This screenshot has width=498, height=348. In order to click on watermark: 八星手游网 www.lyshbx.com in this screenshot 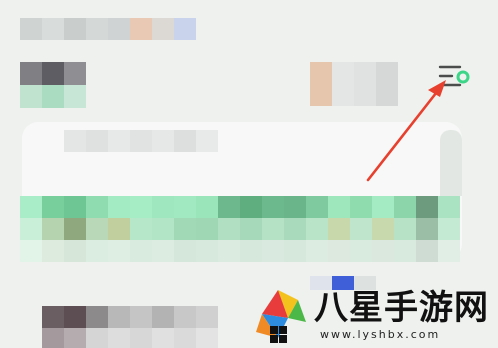, I will do `click(372, 316)`.